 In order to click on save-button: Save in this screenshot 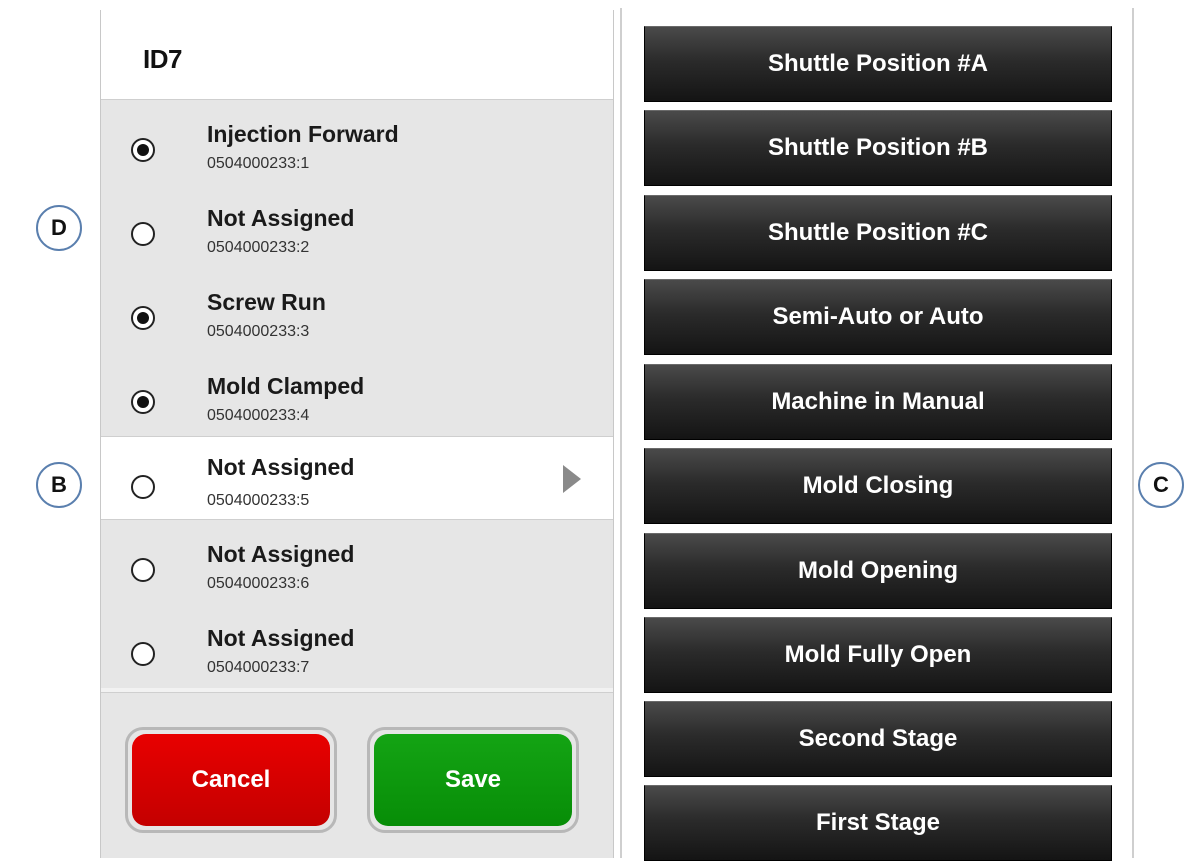, I will do `click(473, 780)`.